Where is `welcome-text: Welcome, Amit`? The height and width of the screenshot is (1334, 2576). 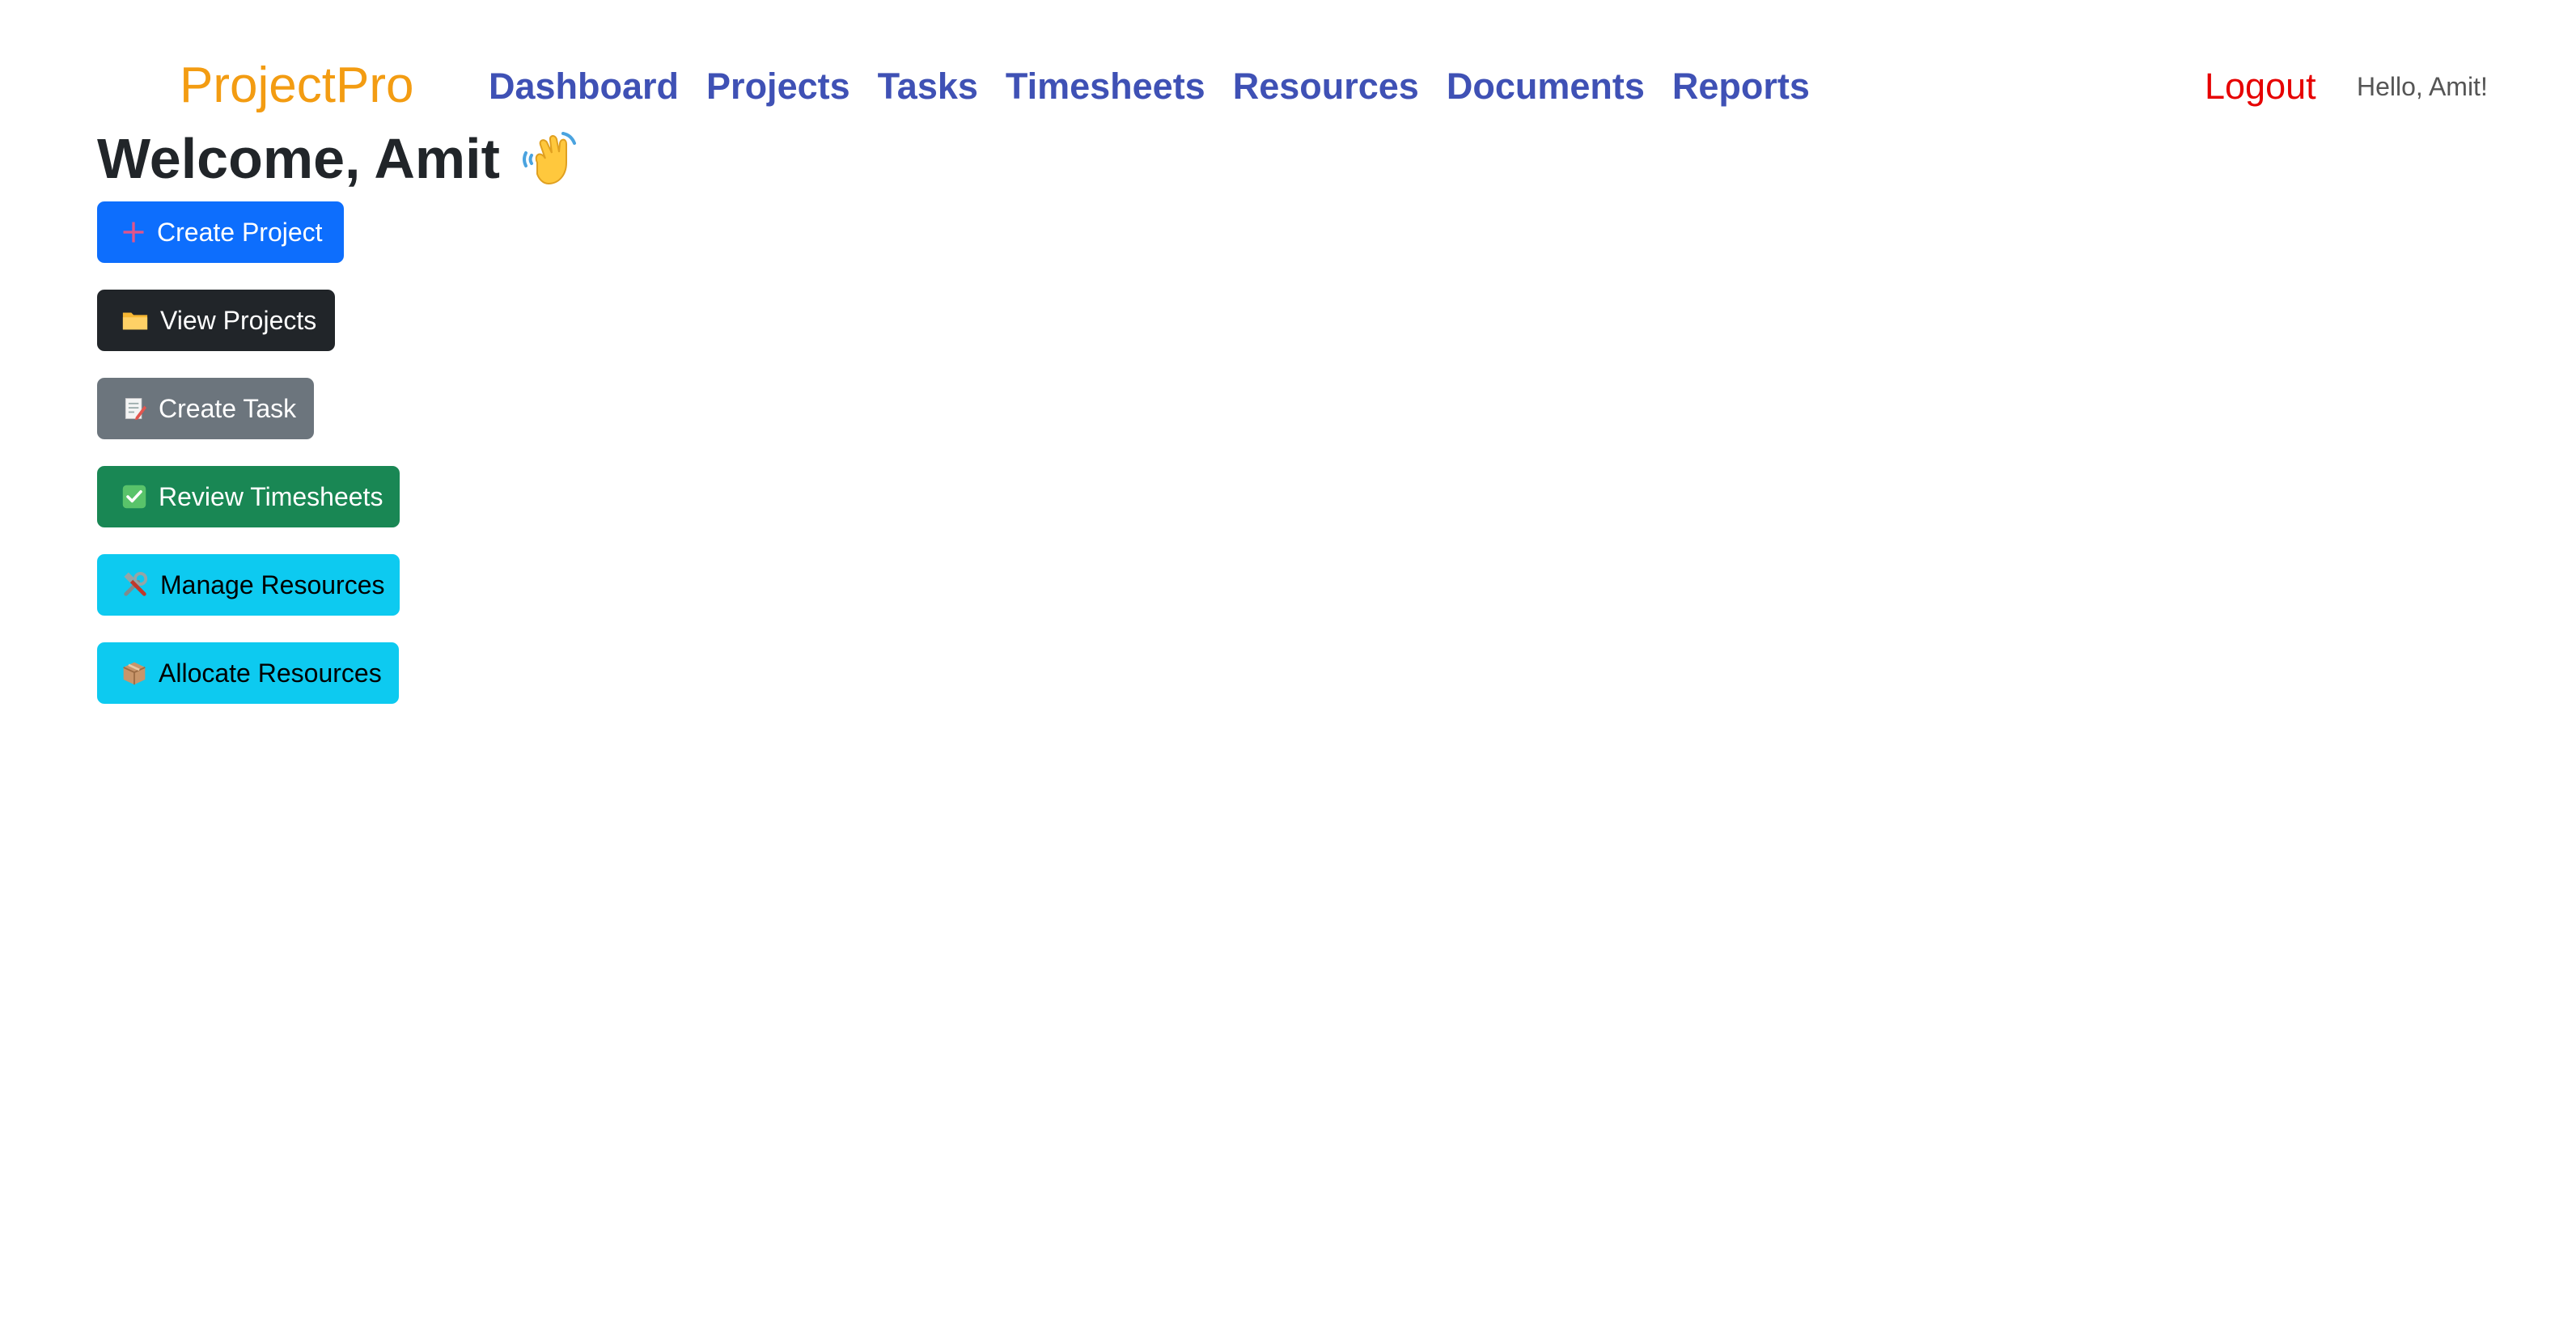
welcome-text: Welcome, Amit is located at coordinates (298, 158).